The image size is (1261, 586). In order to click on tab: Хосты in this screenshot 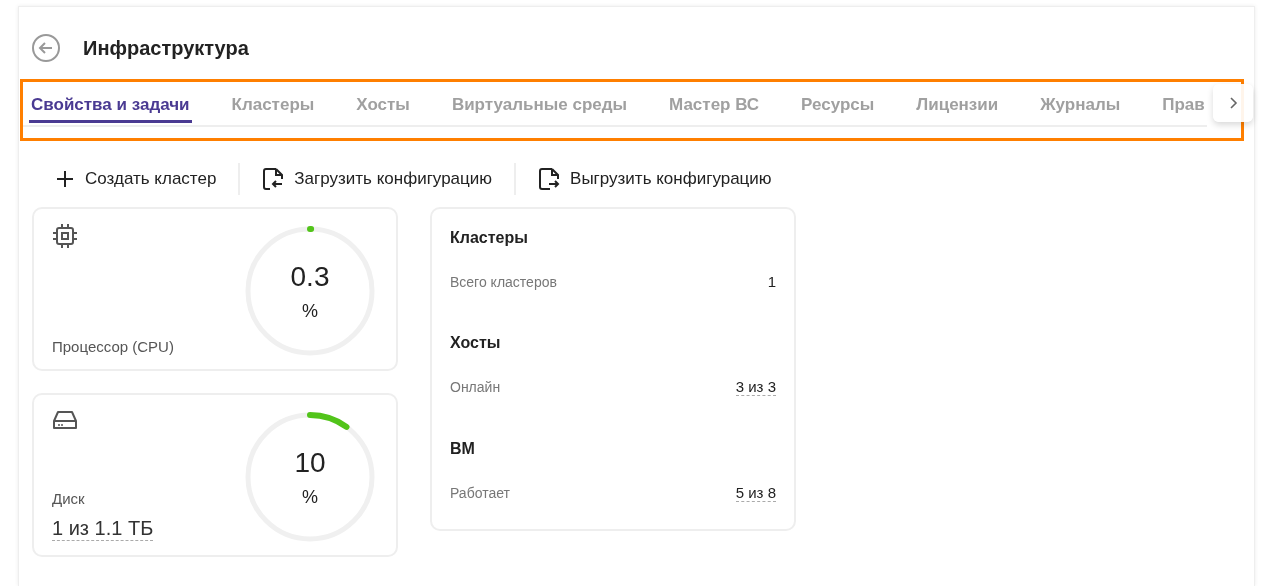, I will do `click(383, 102)`.